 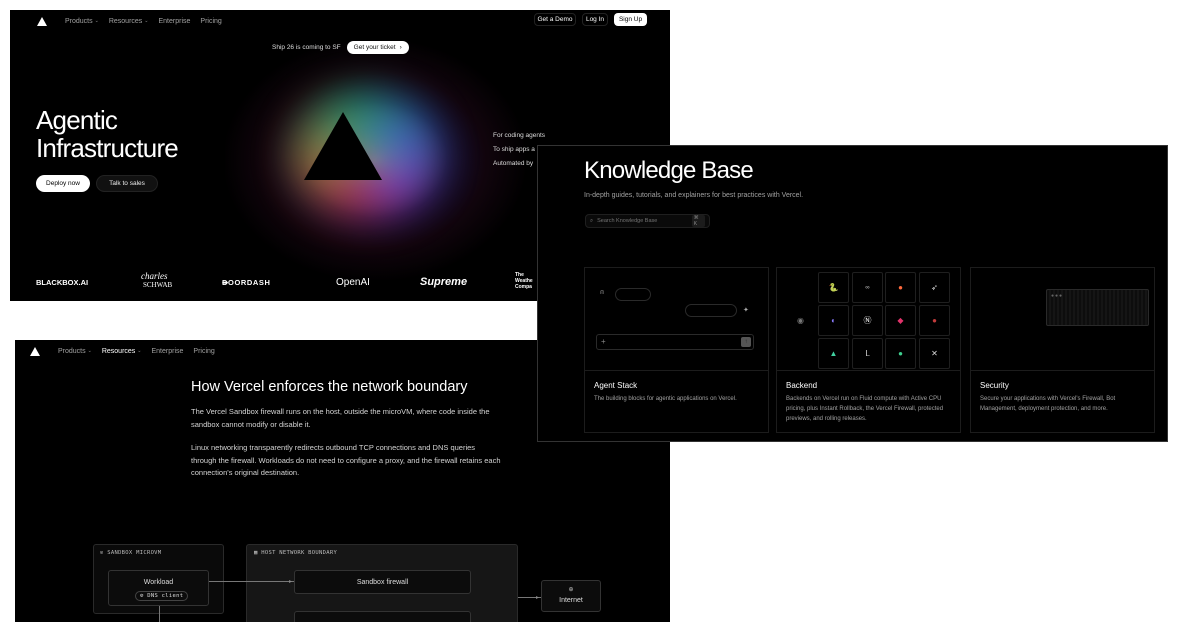 I want to click on deploy-now-button: Deploy now, so click(x=63, y=183).